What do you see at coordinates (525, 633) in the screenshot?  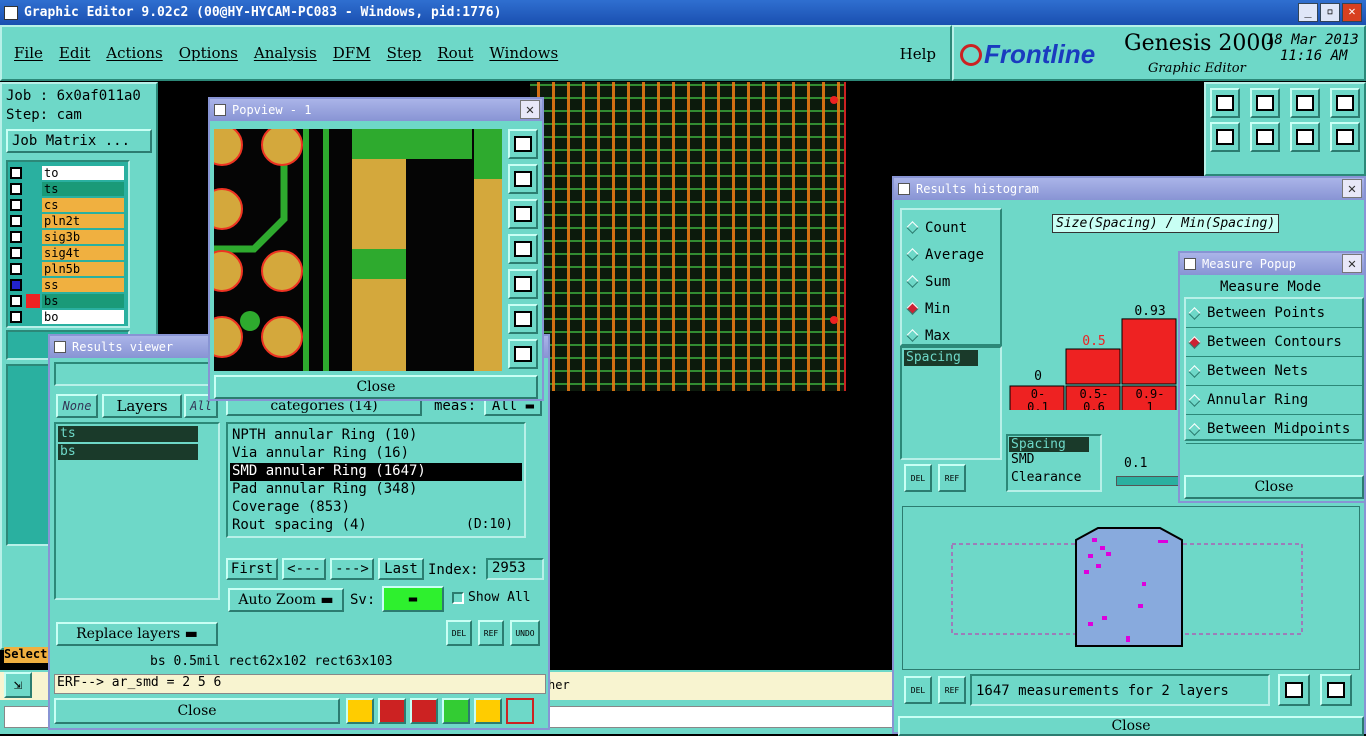 I see `undo-button: UNDO` at bounding box center [525, 633].